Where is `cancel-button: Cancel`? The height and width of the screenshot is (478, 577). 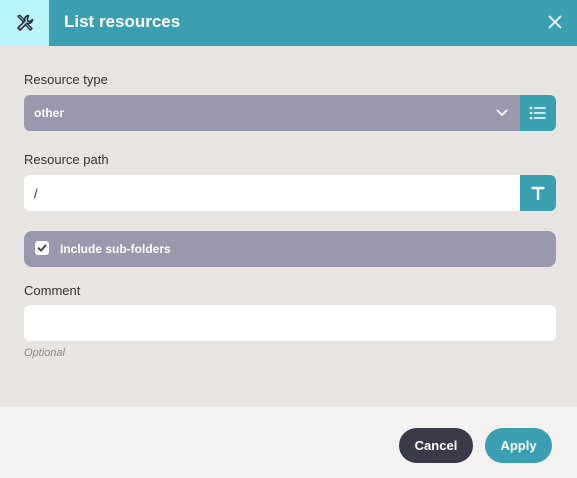 cancel-button: Cancel is located at coordinates (436, 445).